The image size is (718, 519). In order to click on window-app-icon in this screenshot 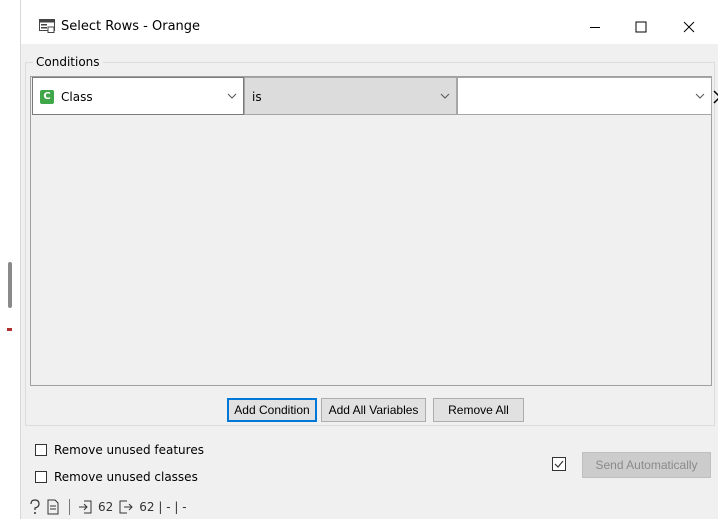, I will do `click(47, 26)`.